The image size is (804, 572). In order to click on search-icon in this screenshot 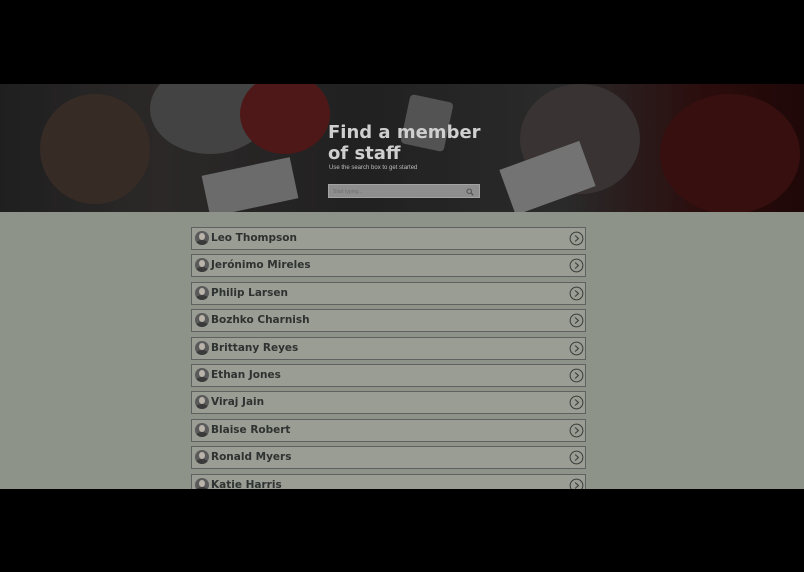, I will do `click(470, 192)`.